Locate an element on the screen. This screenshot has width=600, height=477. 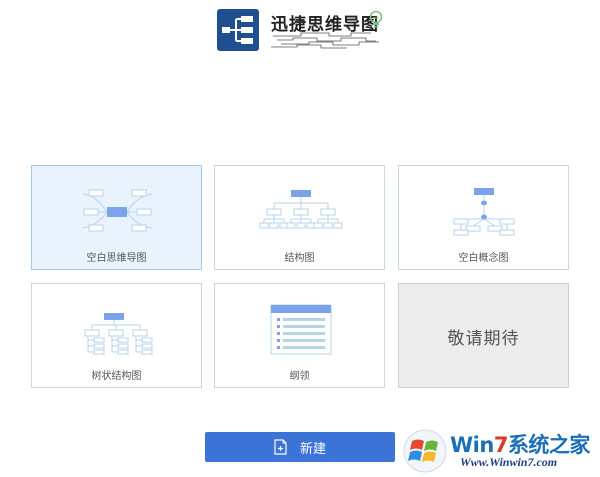
template-label: 结构图 is located at coordinates (299, 258).